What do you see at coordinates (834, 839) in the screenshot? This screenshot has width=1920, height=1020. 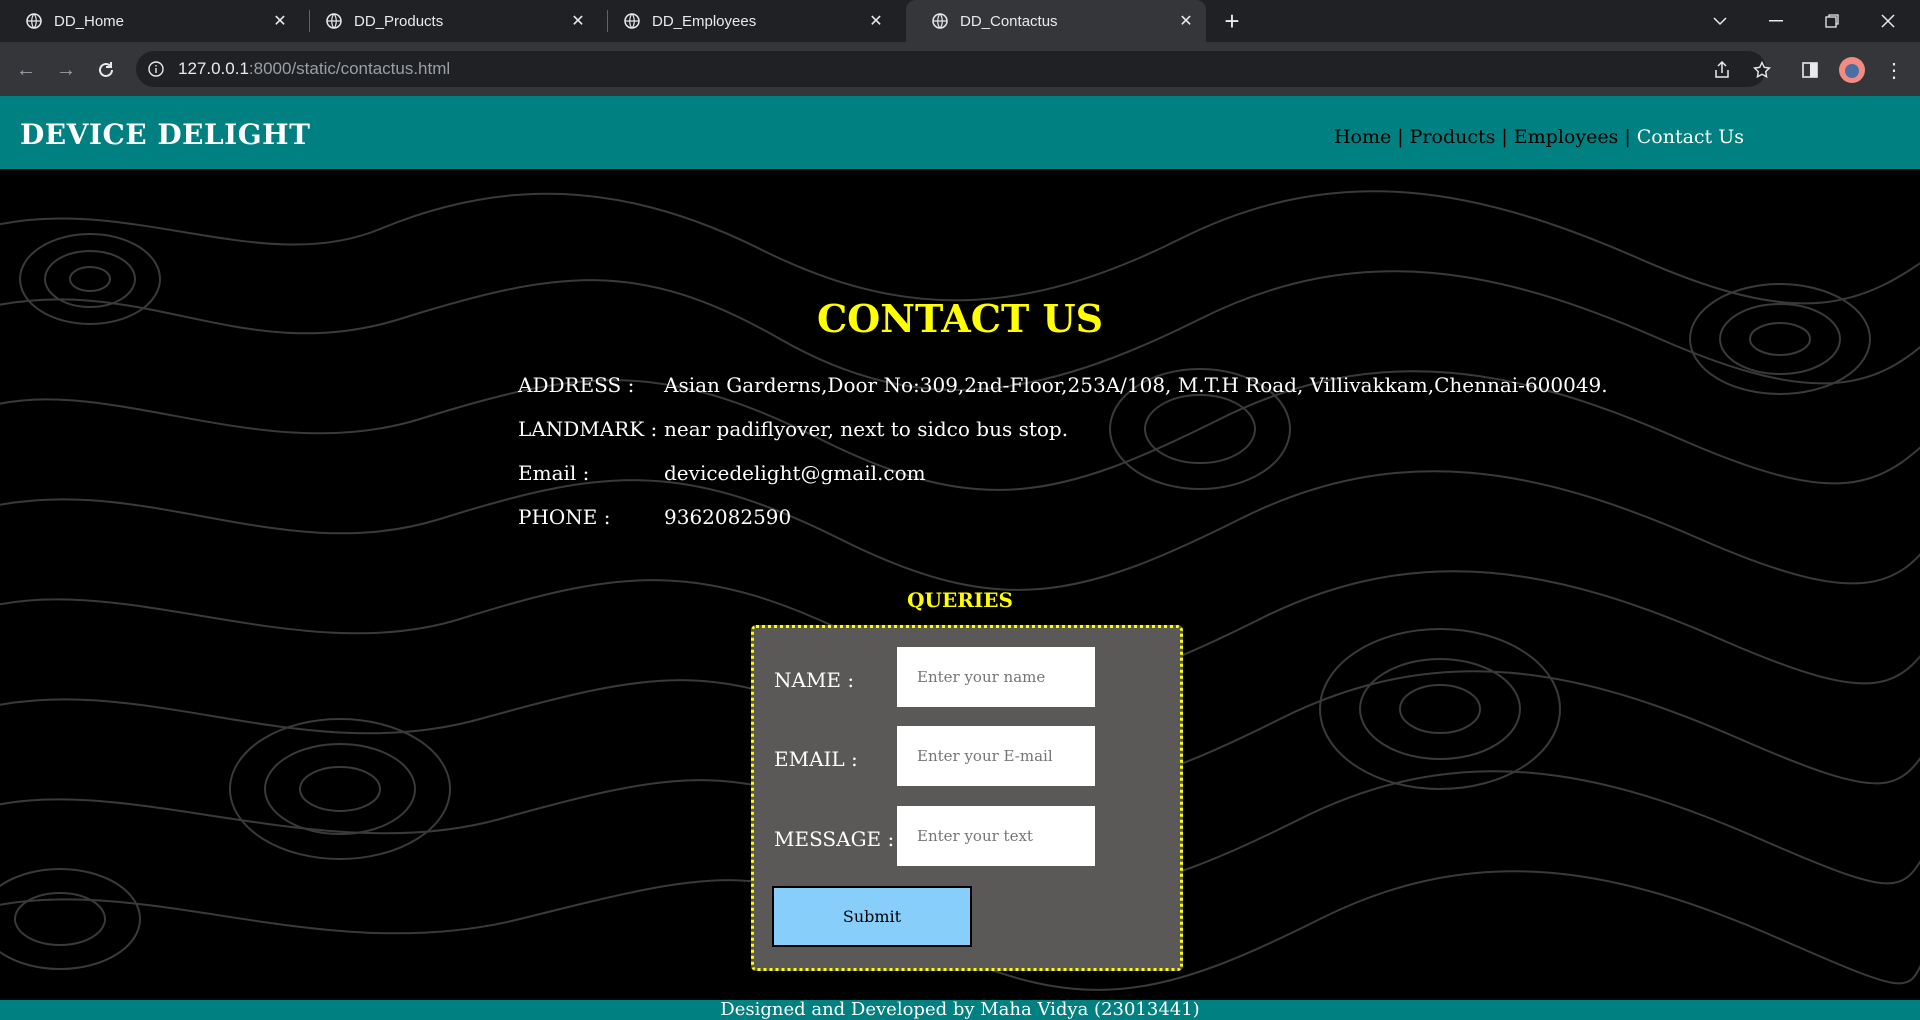 I see `message-label: MESSAGE :` at bounding box center [834, 839].